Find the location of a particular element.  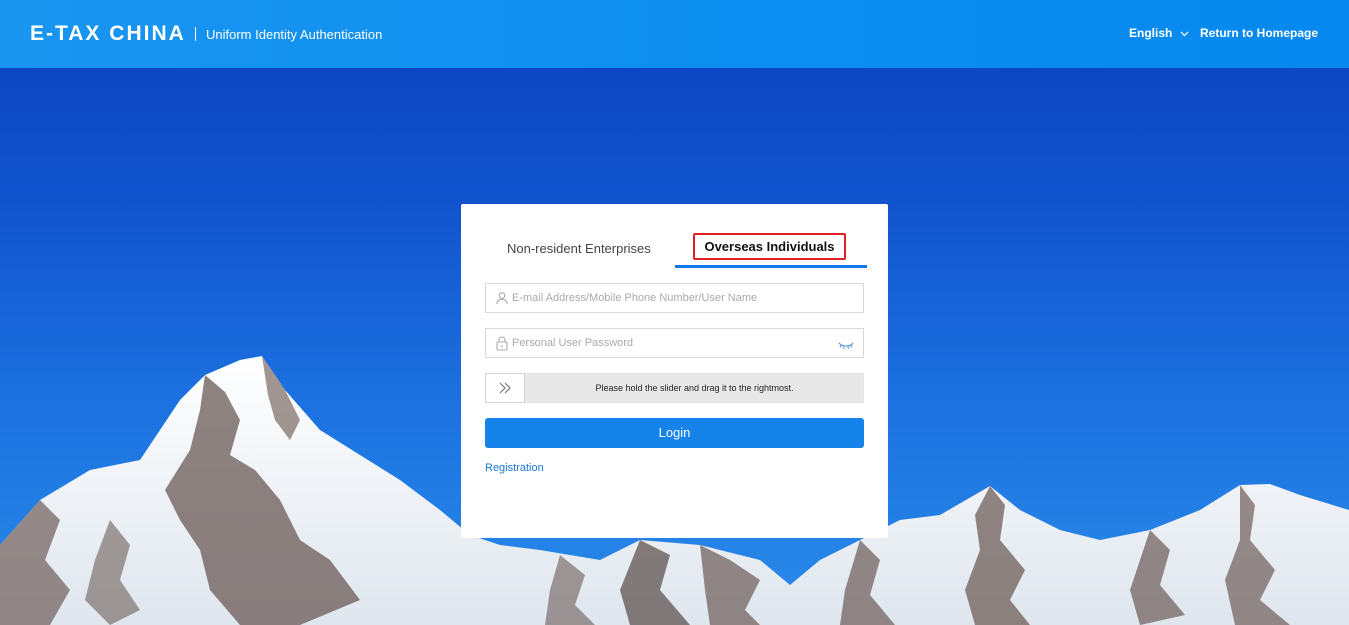

registration-link: Registration is located at coordinates (514, 468).